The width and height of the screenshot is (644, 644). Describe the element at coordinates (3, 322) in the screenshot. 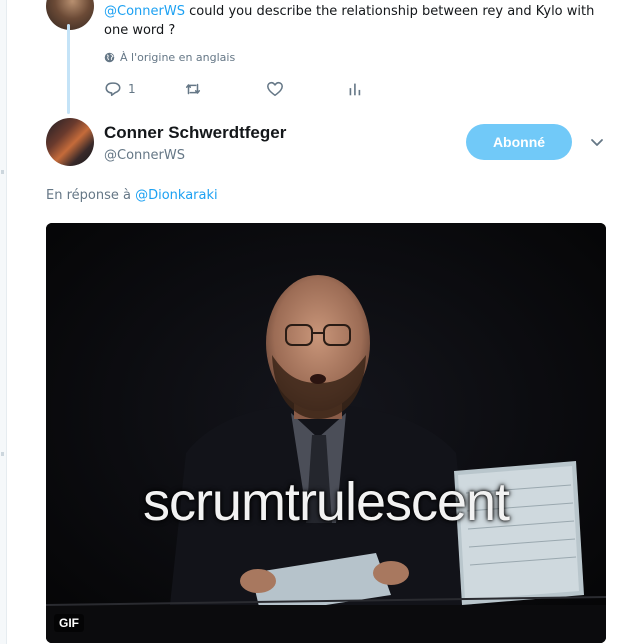

I see `left-edge-strip` at that location.